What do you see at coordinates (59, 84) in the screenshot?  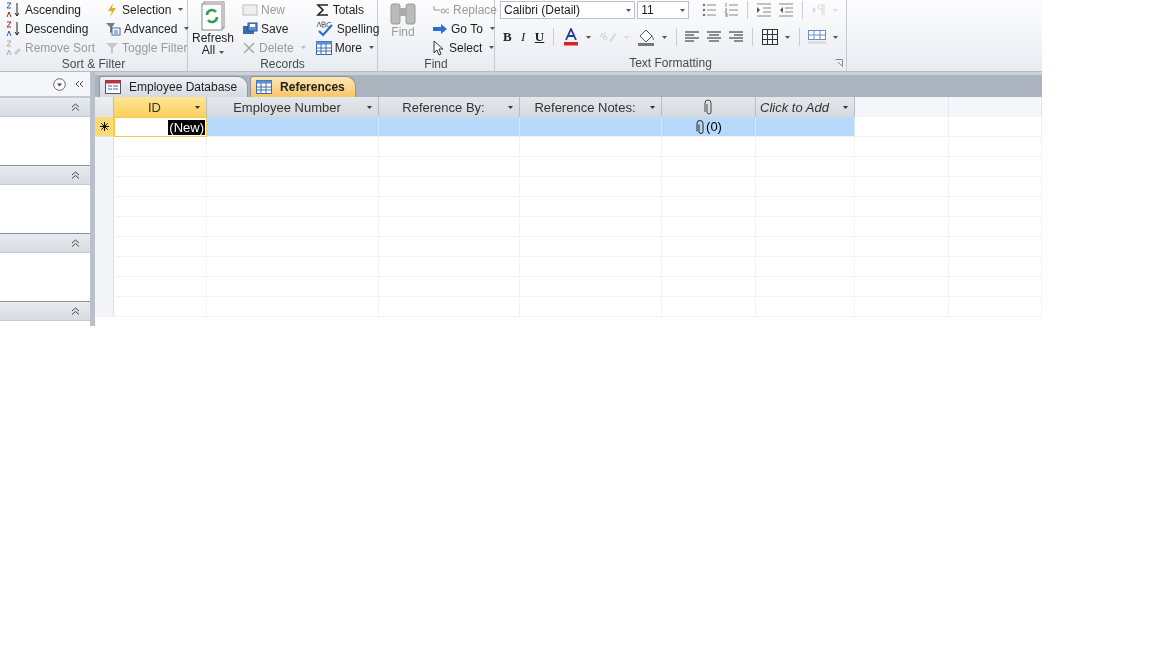 I see `dropdown-circle-icon` at bounding box center [59, 84].